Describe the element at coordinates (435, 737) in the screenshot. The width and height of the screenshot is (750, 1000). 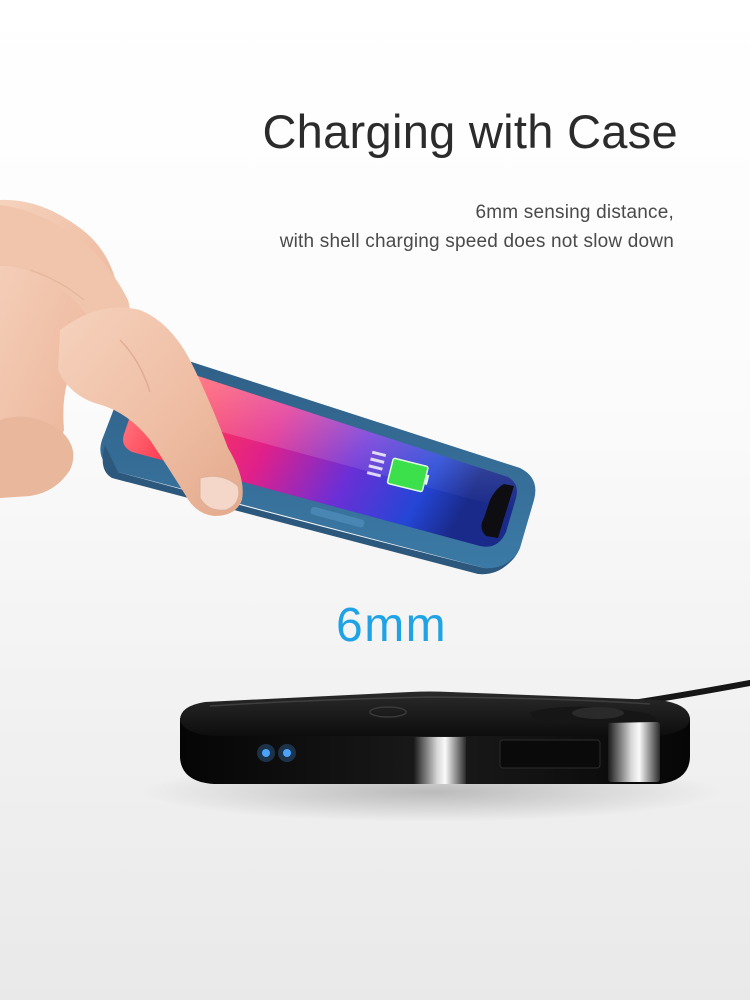
I see `wireless-charger-pad` at that location.